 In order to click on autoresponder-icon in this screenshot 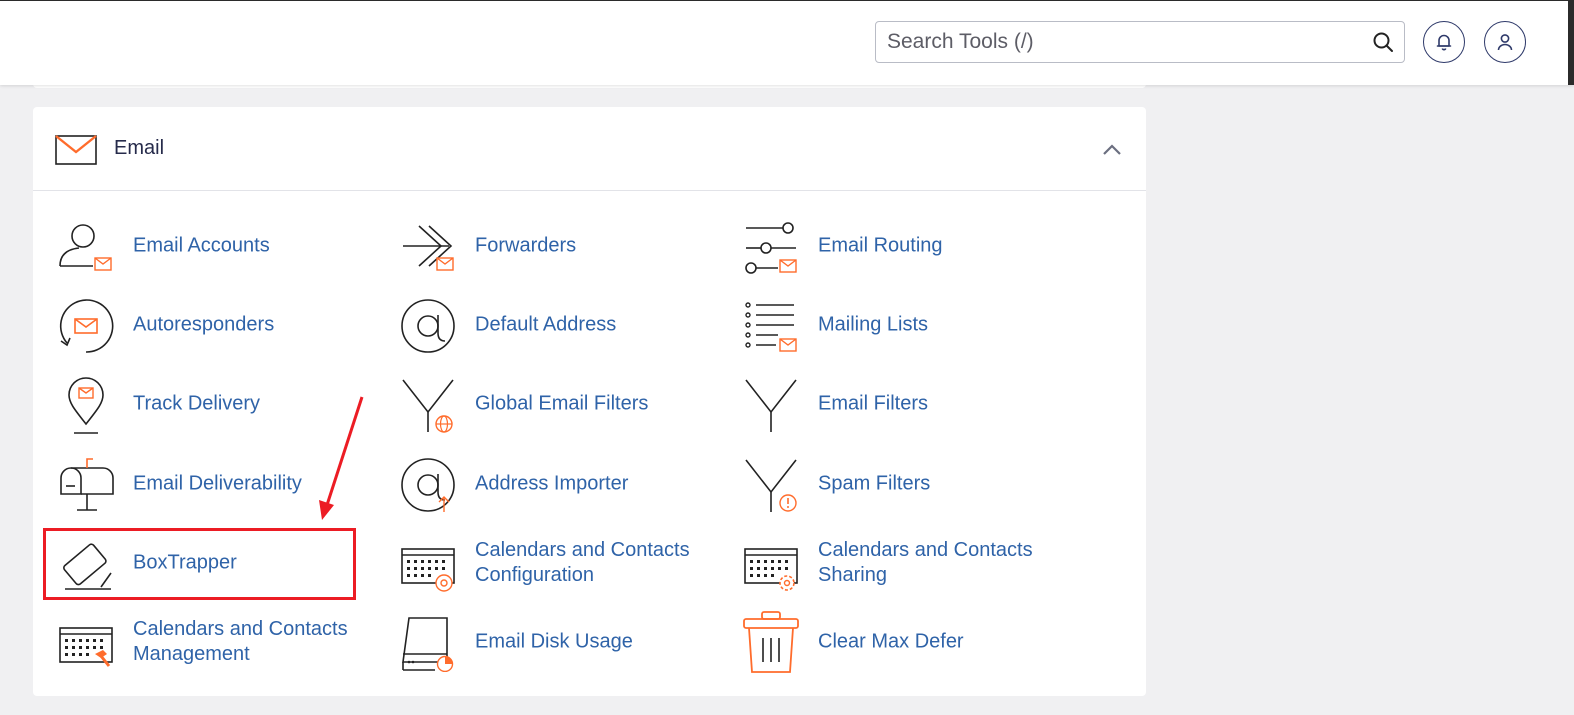, I will do `click(86, 326)`.